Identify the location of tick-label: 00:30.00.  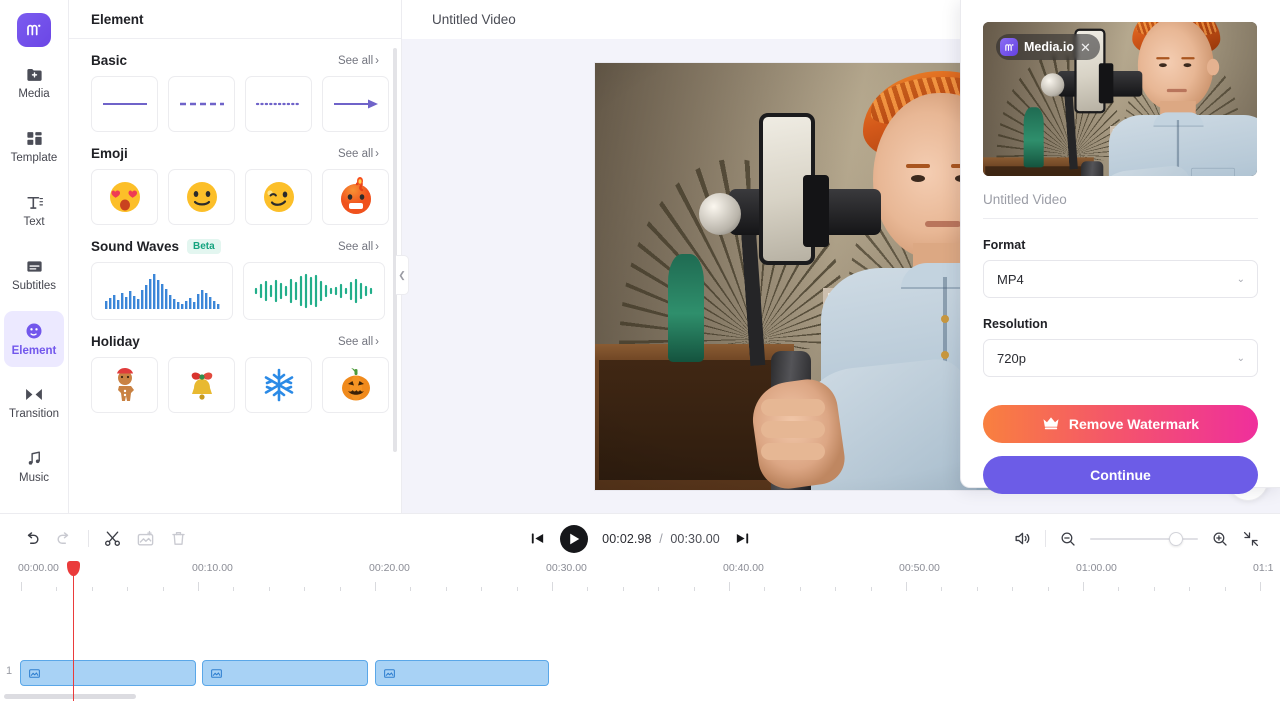
(566, 568).